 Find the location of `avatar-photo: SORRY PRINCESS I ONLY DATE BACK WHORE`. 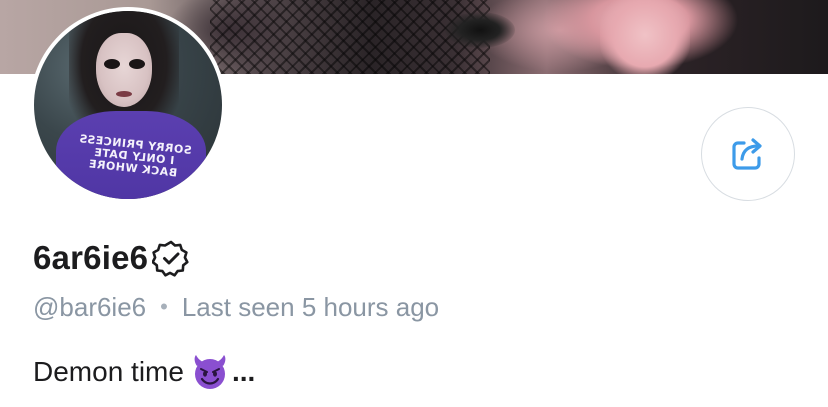

avatar-photo: SORRY PRINCESS I ONLY DATE BACK WHORE is located at coordinates (128, 105).